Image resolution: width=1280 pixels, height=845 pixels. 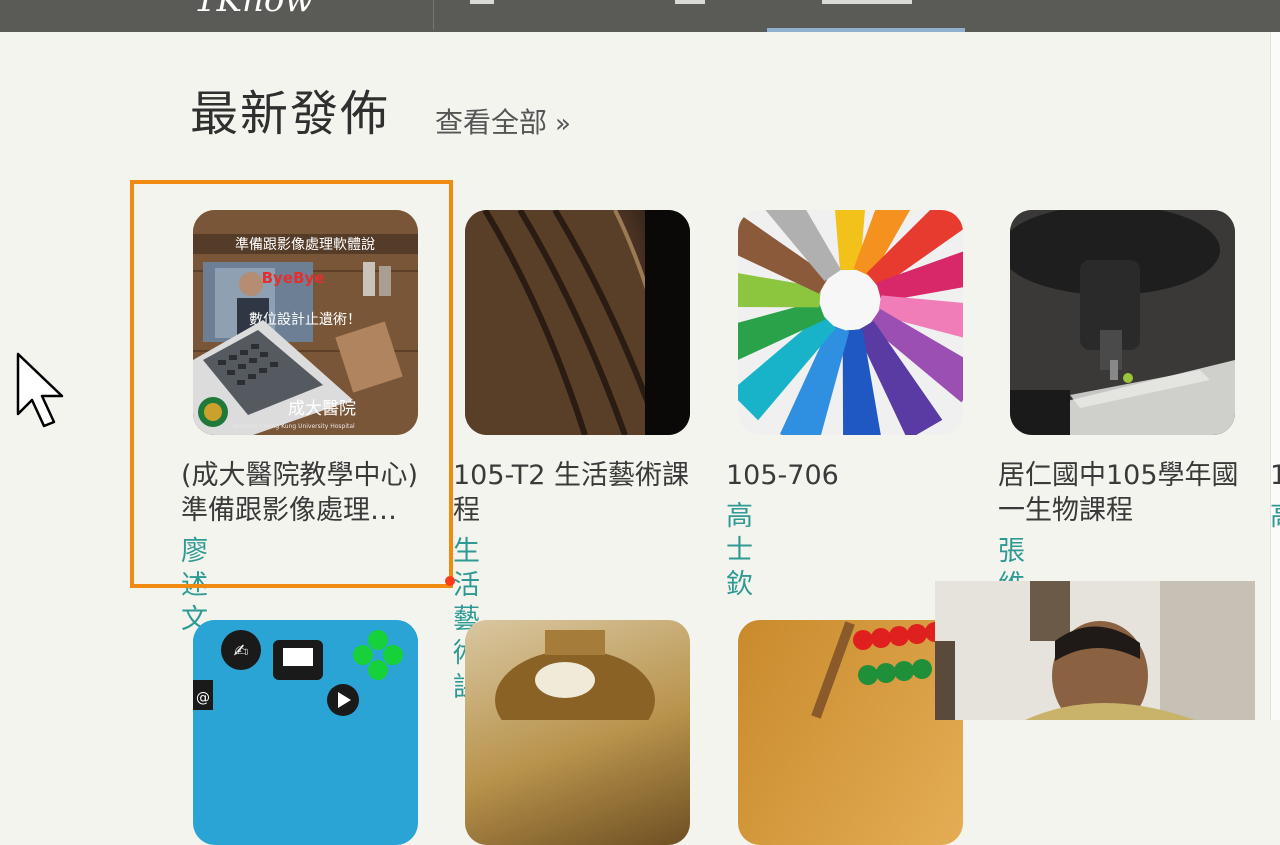 What do you see at coordinates (1123, 493) in the screenshot?
I see `course-title: 居仁國中105學年國一生物課程` at bounding box center [1123, 493].